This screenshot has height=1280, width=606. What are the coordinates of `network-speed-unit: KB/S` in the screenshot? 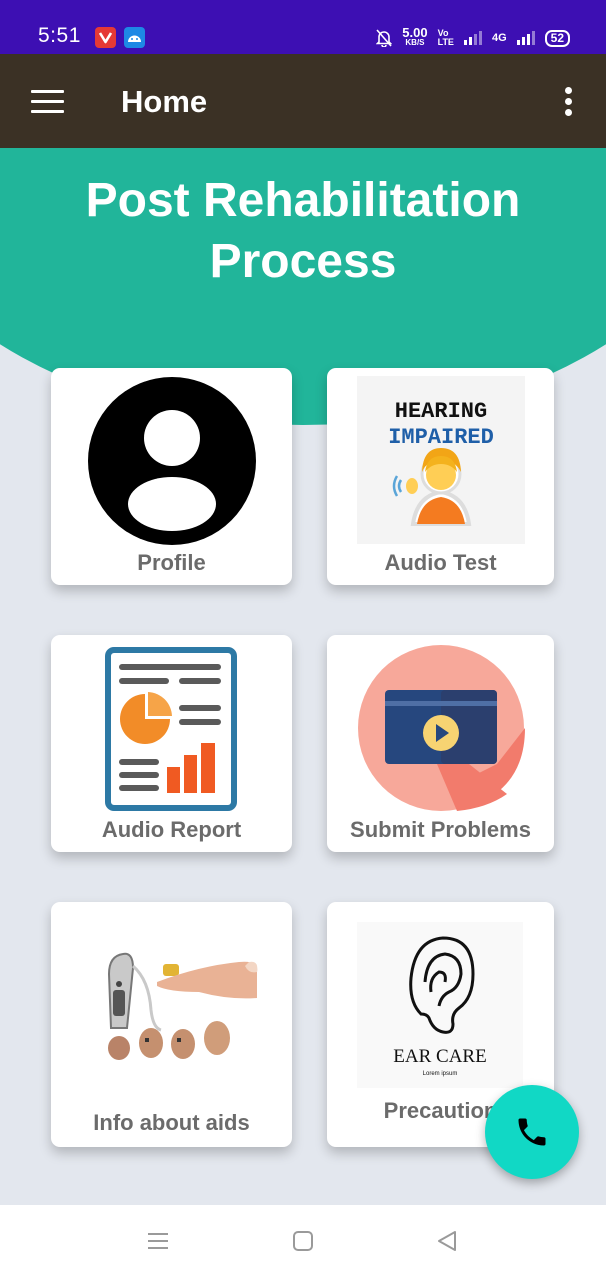 It's located at (415, 42).